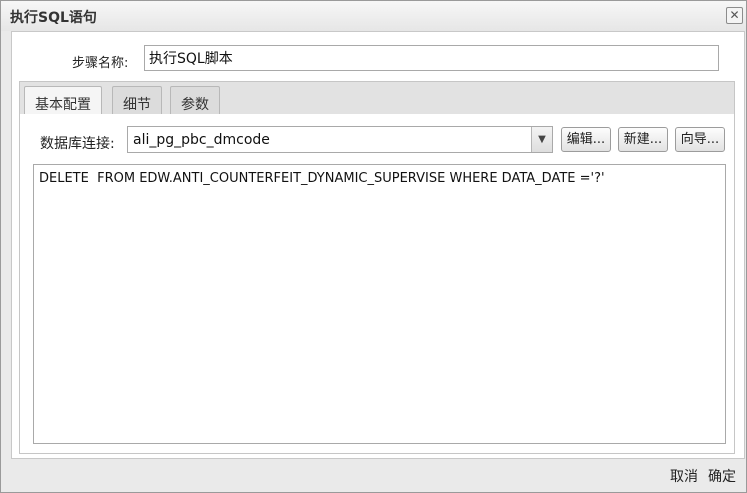 Image resolution: width=747 pixels, height=493 pixels. I want to click on chevron-down-icon: ▼, so click(541, 139).